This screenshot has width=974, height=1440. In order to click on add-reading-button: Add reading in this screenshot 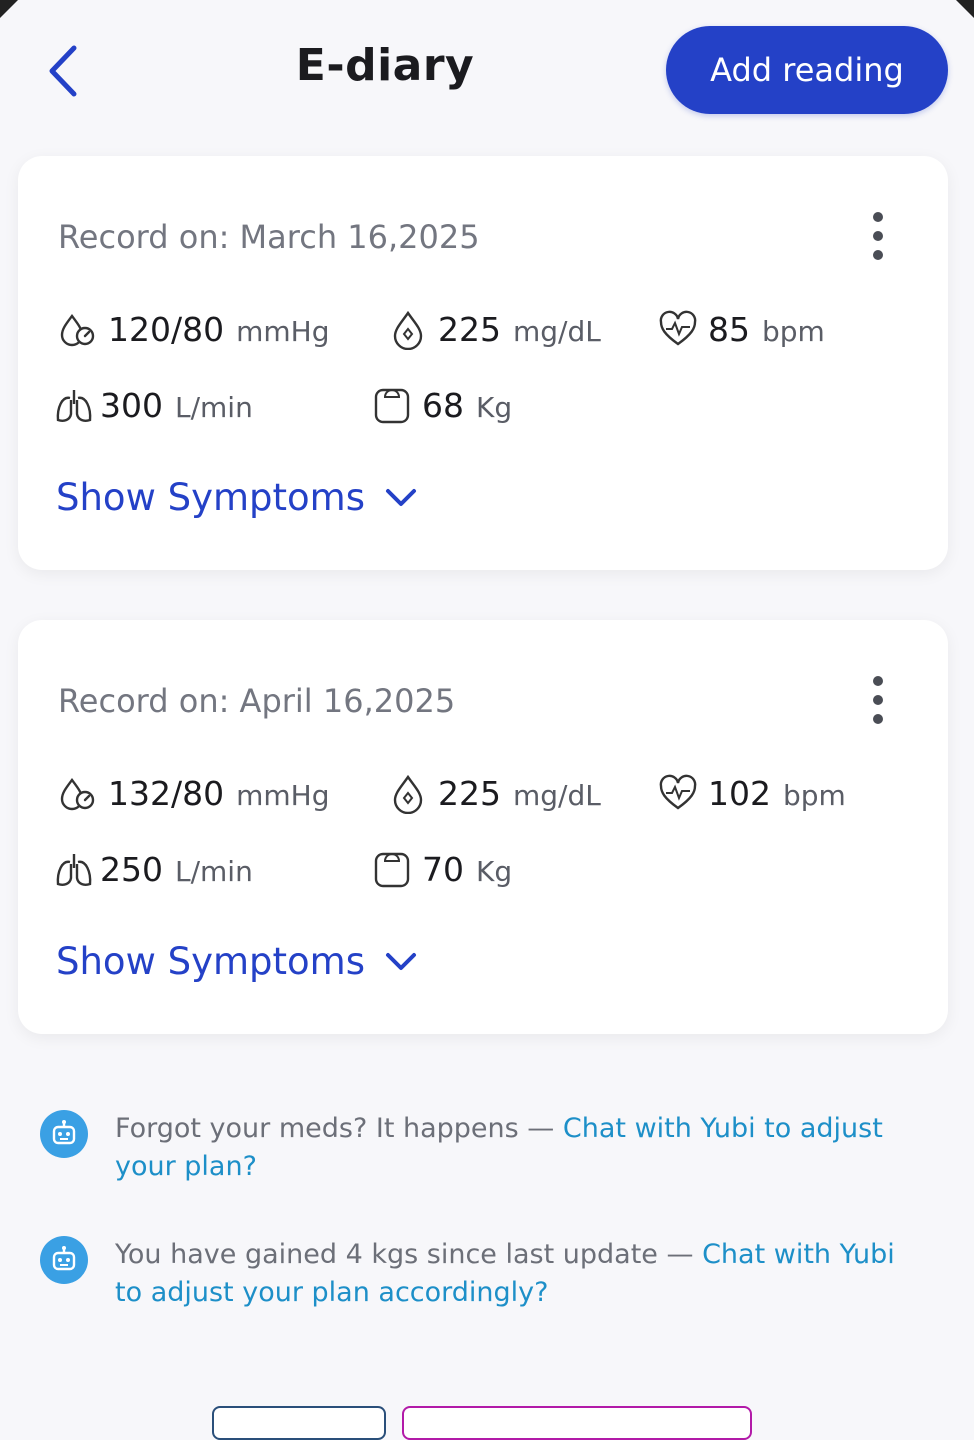, I will do `click(807, 70)`.